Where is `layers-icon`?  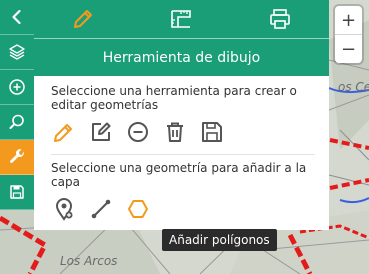 layers-icon is located at coordinates (17, 52).